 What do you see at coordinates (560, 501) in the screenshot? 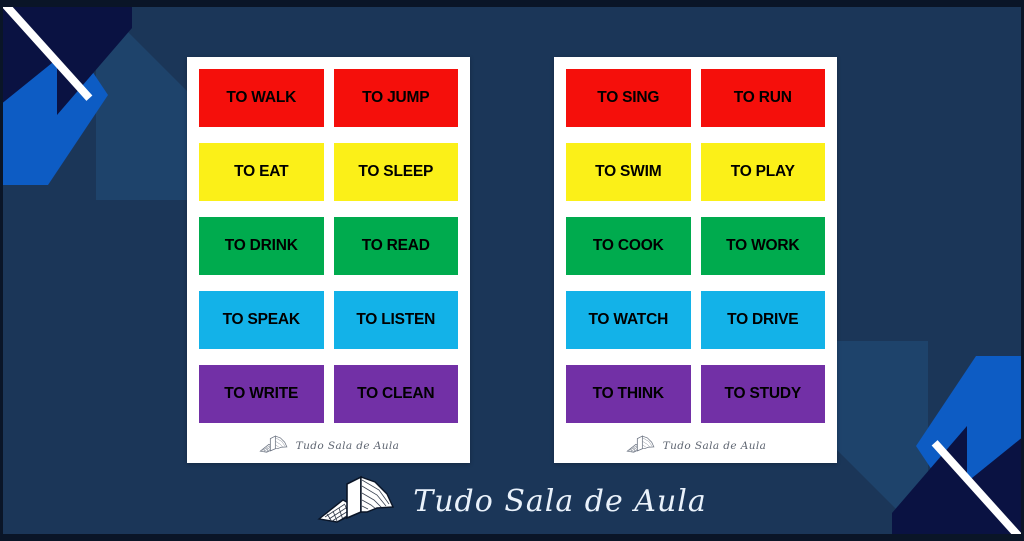
I see `brand-name: Tudo Sala de Aula` at bounding box center [560, 501].